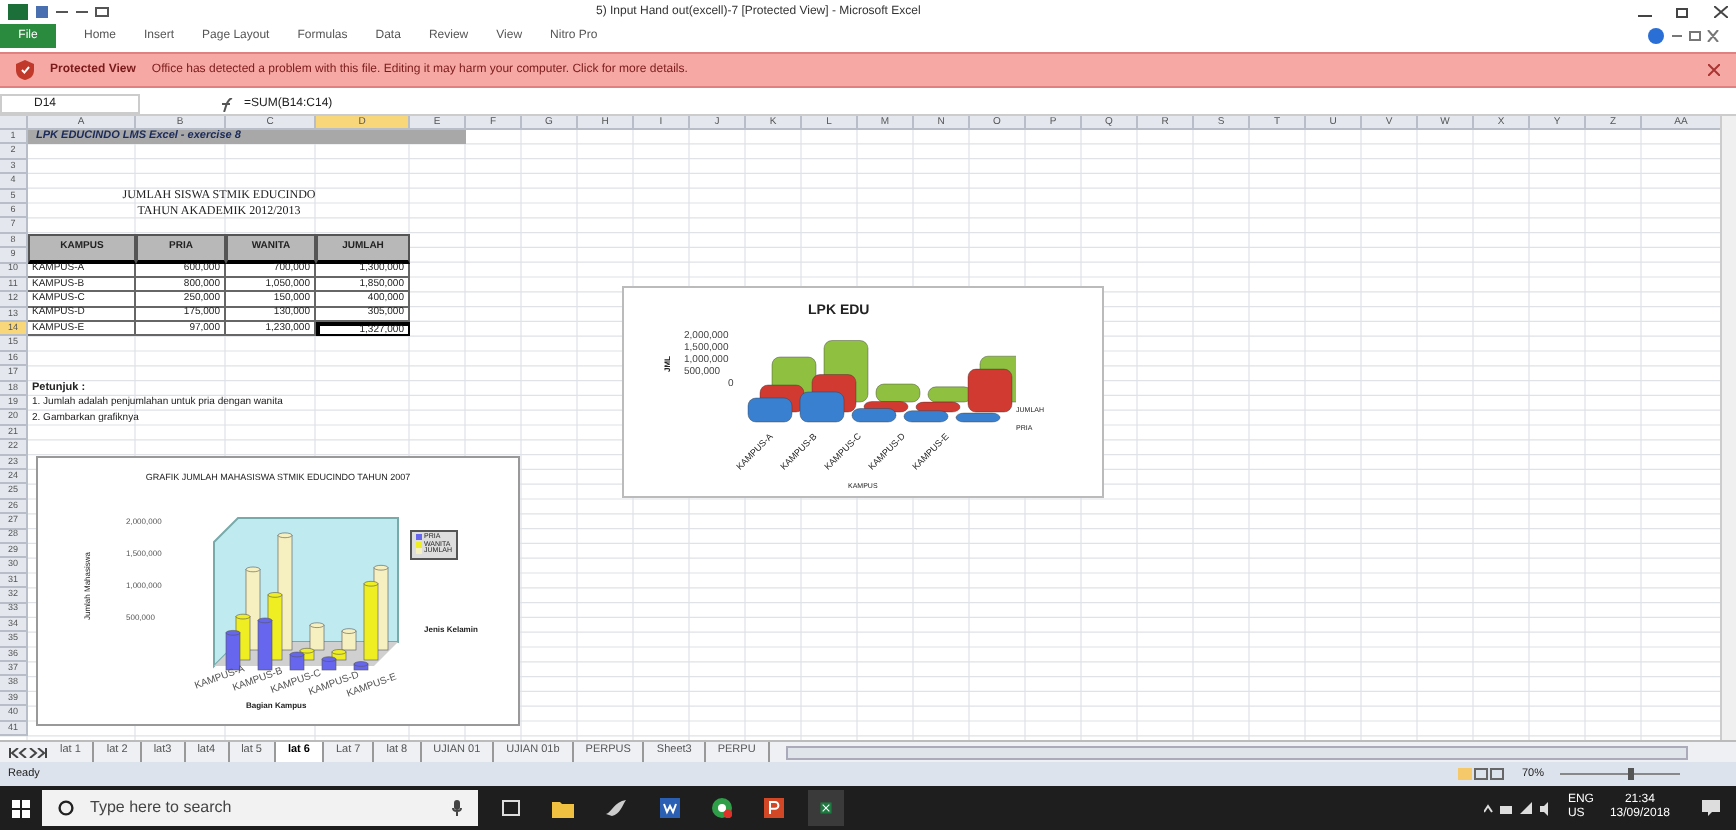 This screenshot has height=830, width=1736. Describe the element at coordinates (1517, 808) in the screenshot. I see `tray-icons-icon` at that location.